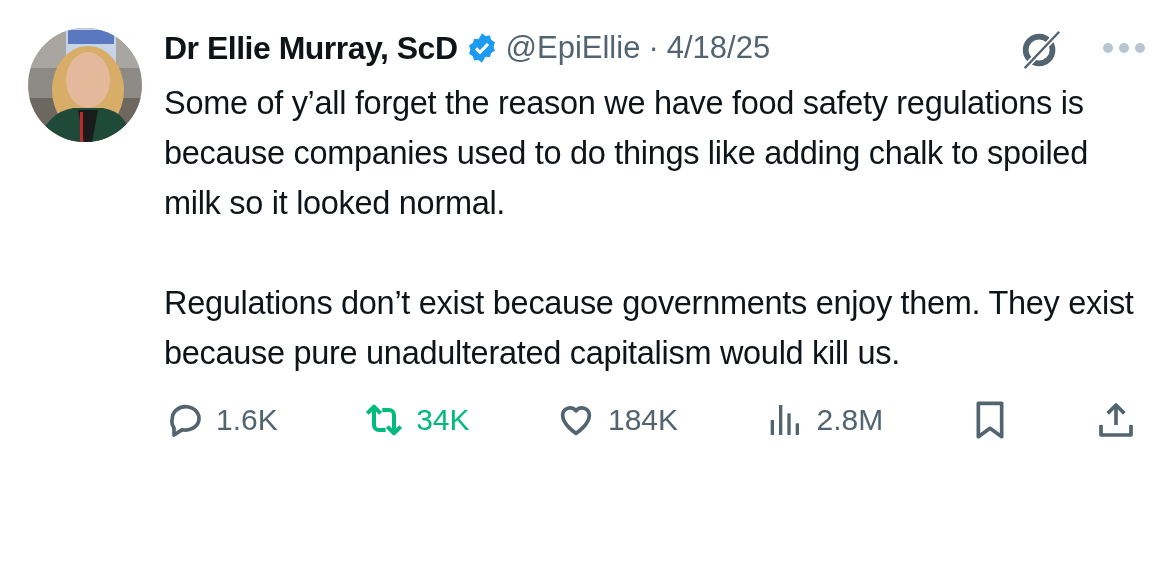 This screenshot has height=567, width=1170. I want to click on author-name: Dr Ellie Murray, ScD, so click(311, 48).